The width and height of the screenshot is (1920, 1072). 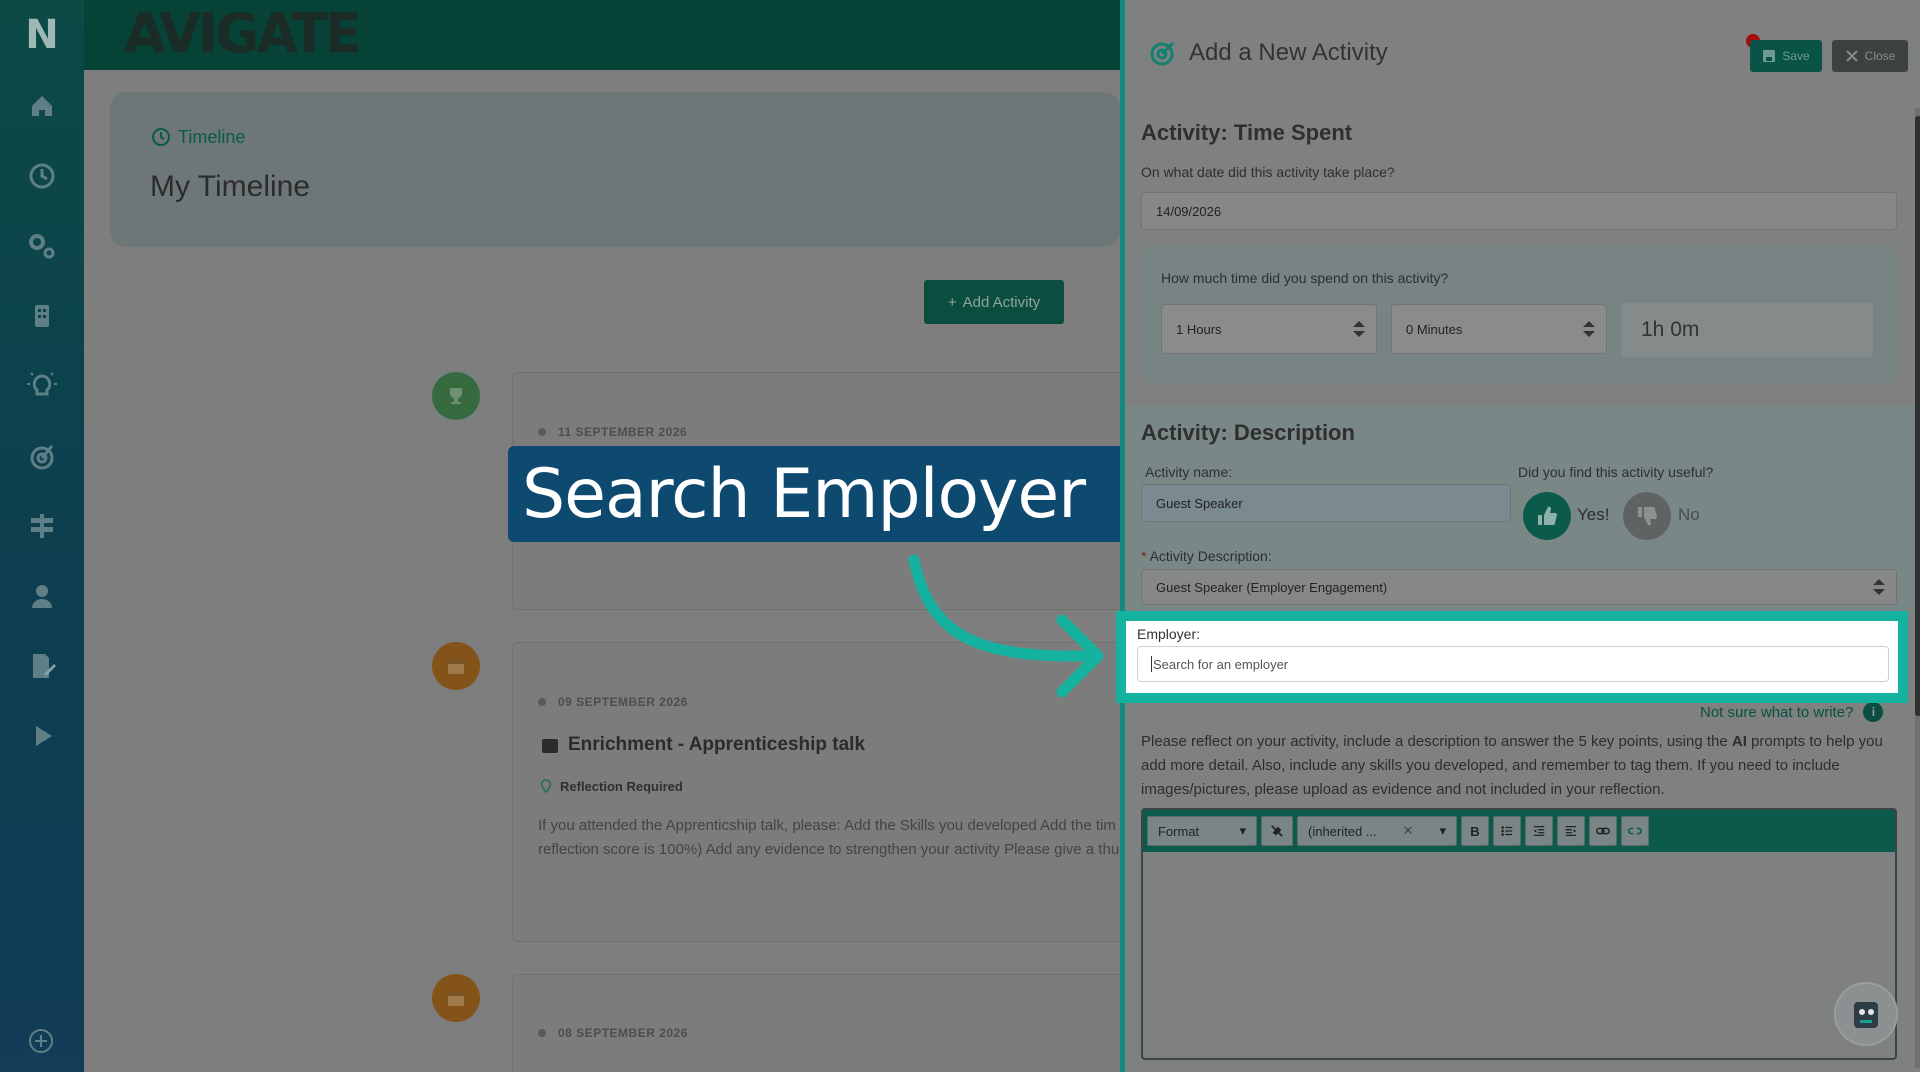 What do you see at coordinates (1408, 831) in the screenshot?
I see `clear-font-icon: ✕` at bounding box center [1408, 831].